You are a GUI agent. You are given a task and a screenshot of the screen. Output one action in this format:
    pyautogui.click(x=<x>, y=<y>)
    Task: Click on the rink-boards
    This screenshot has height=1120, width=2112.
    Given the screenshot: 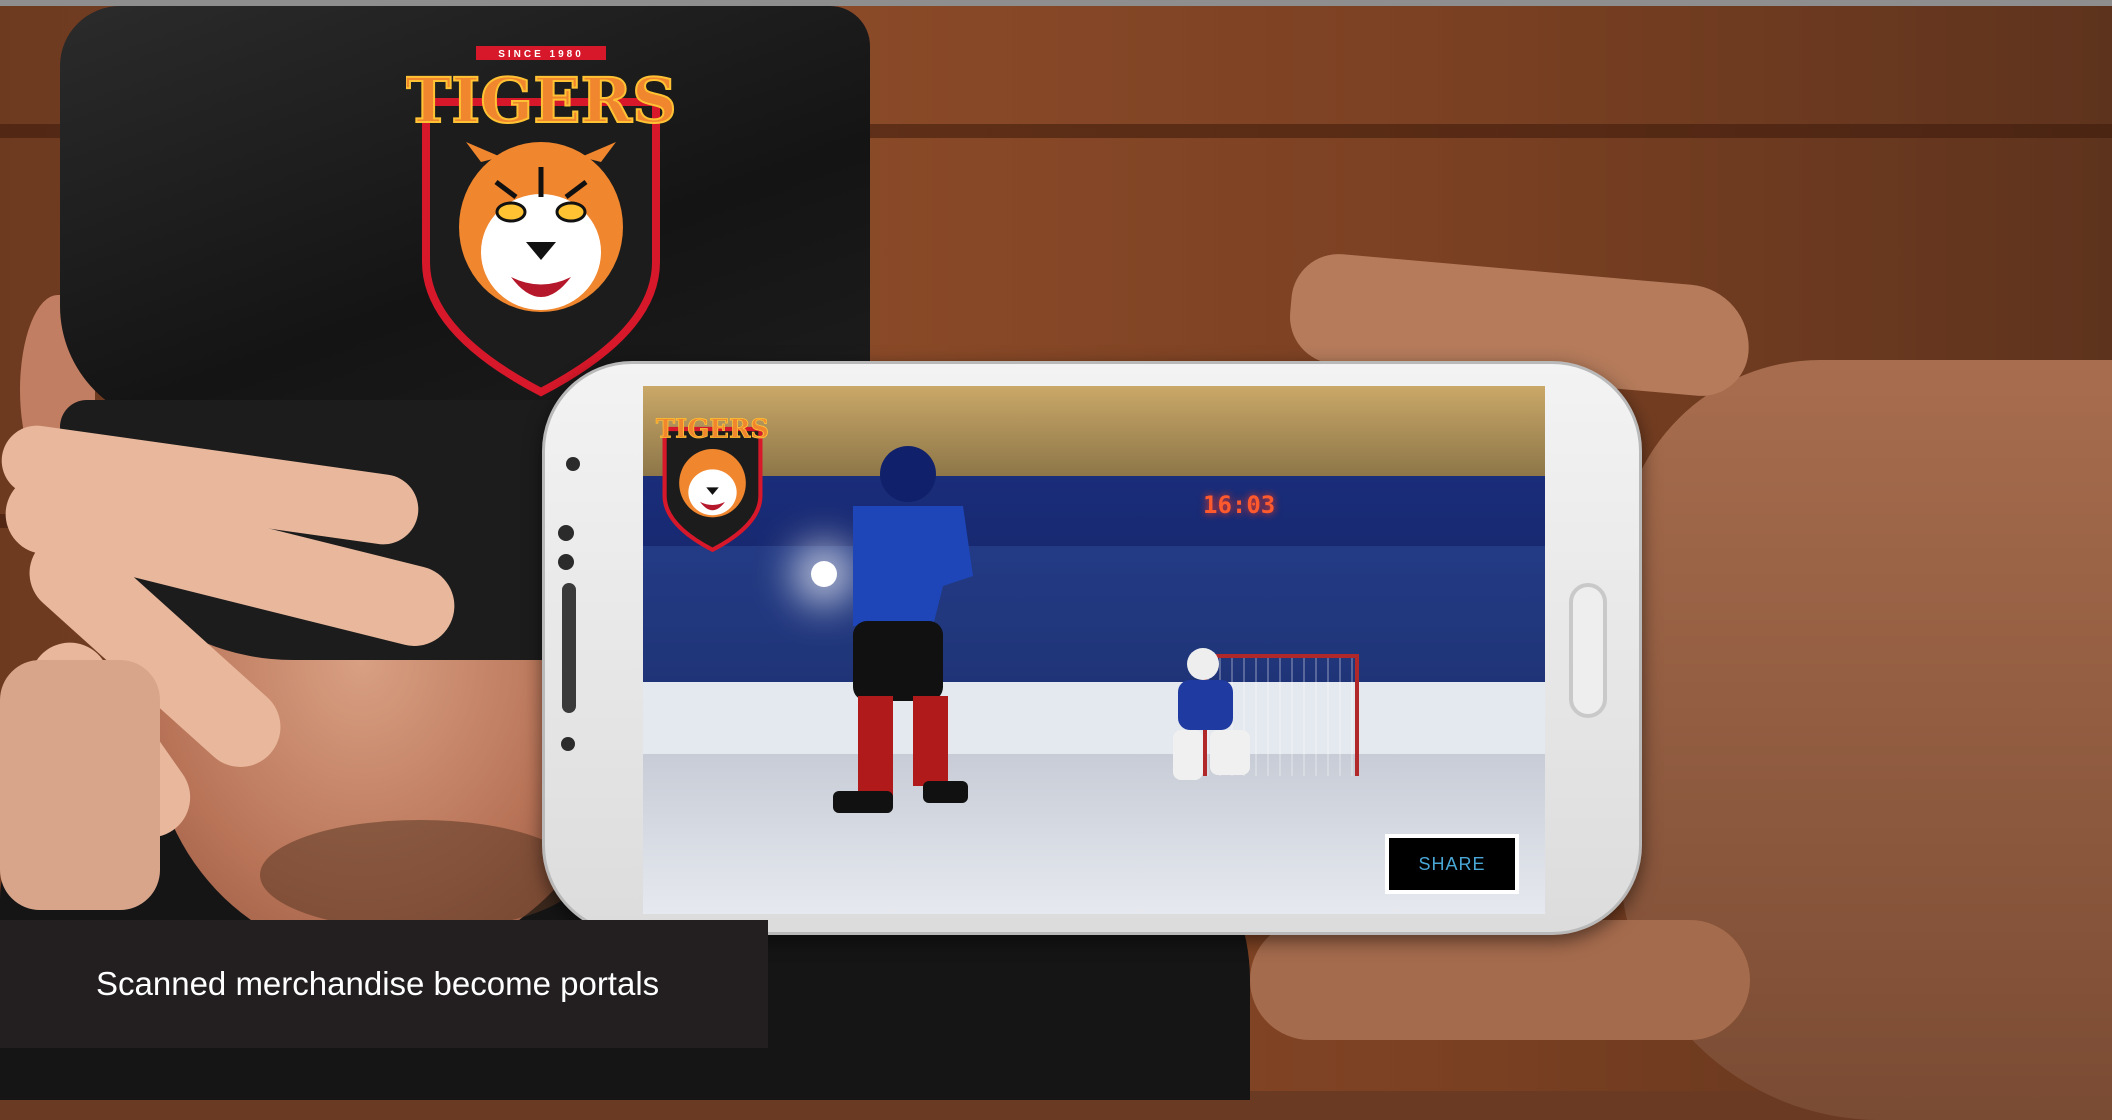 What is the action you would take?
    pyautogui.click(x=1094, y=718)
    